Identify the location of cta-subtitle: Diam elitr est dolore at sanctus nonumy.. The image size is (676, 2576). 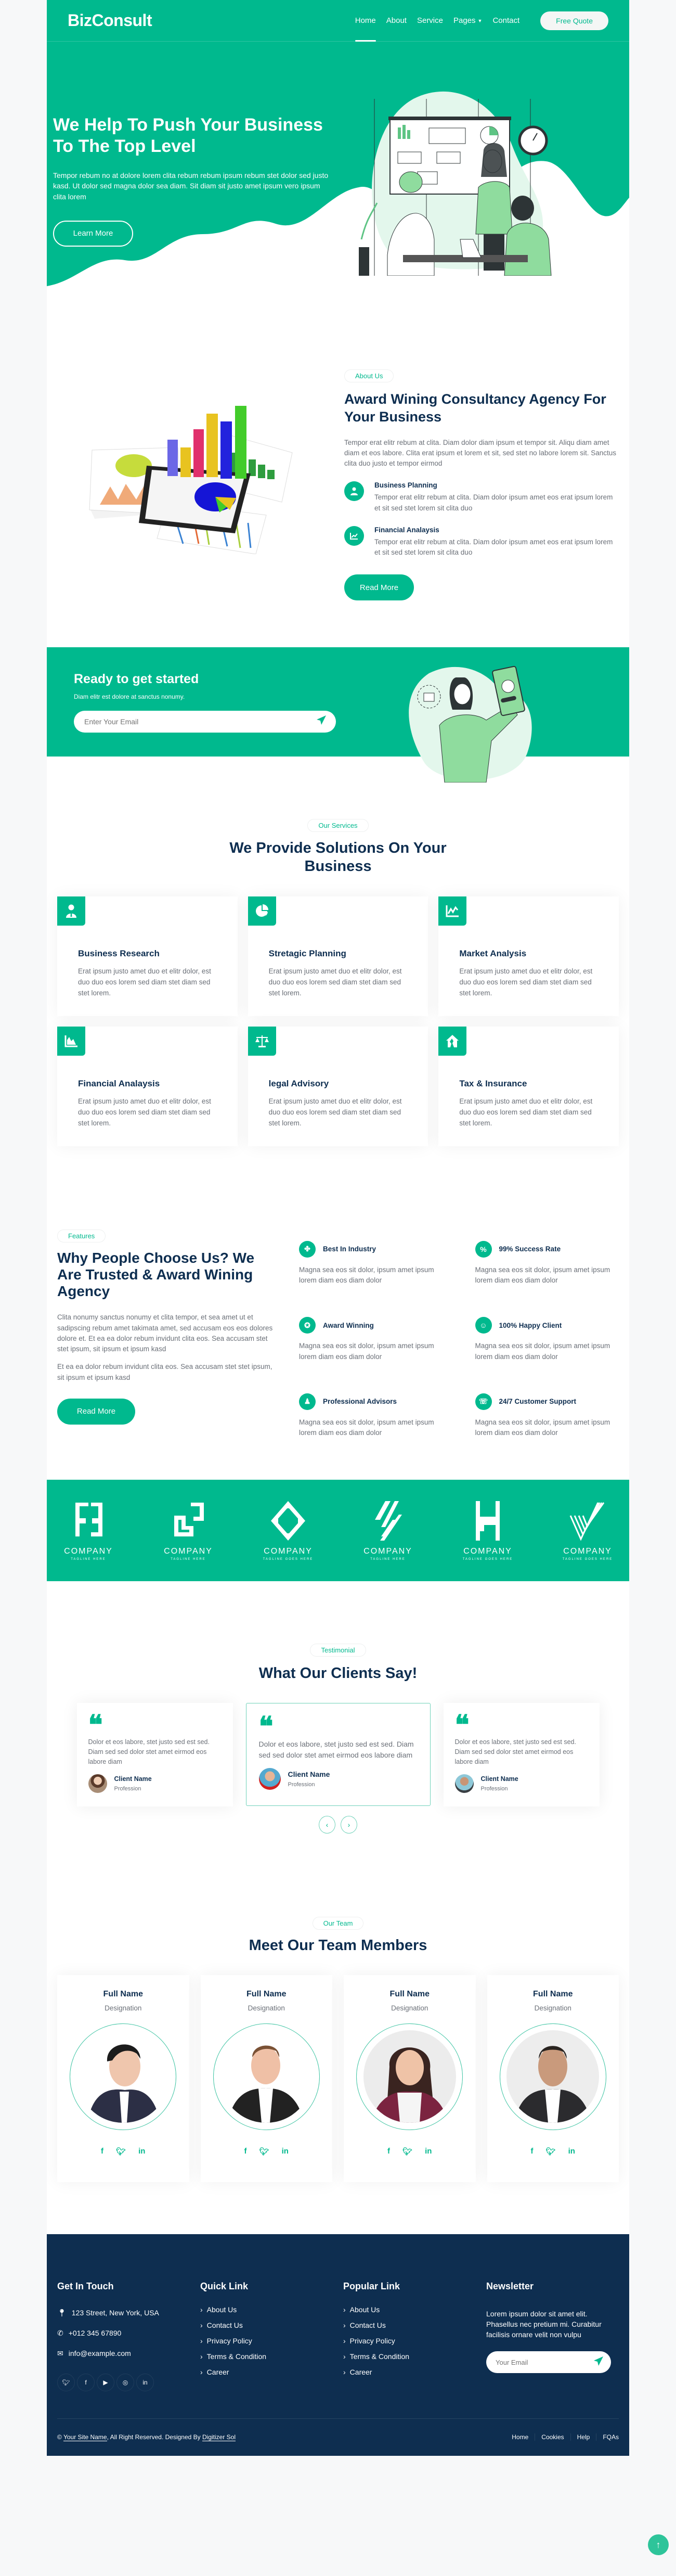
(129, 697).